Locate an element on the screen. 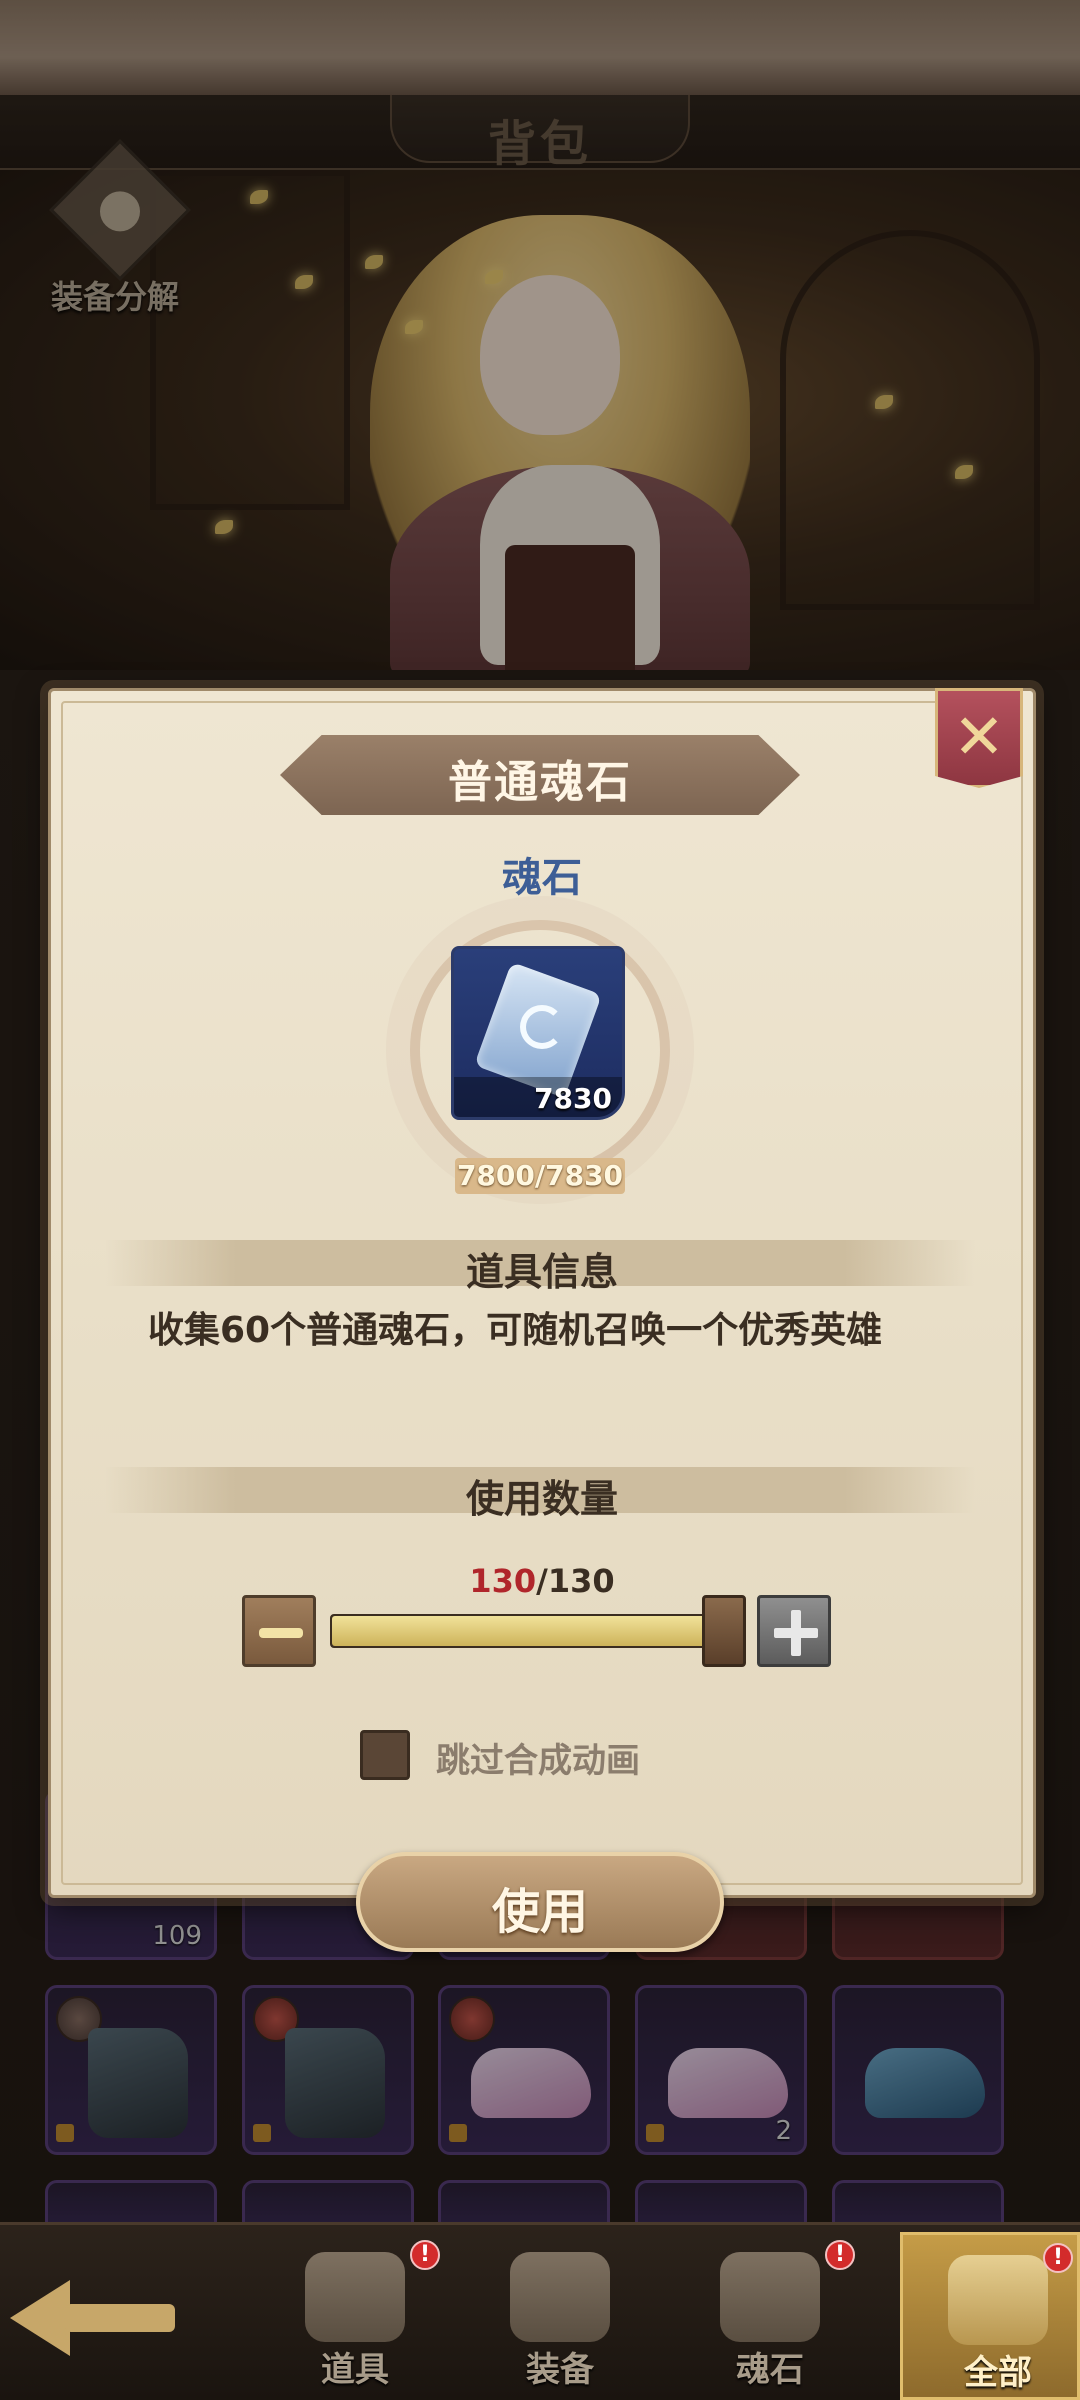 This screenshot has height=2400, width=1080. back-arrow-icon is located at coordinates (40, 2318).